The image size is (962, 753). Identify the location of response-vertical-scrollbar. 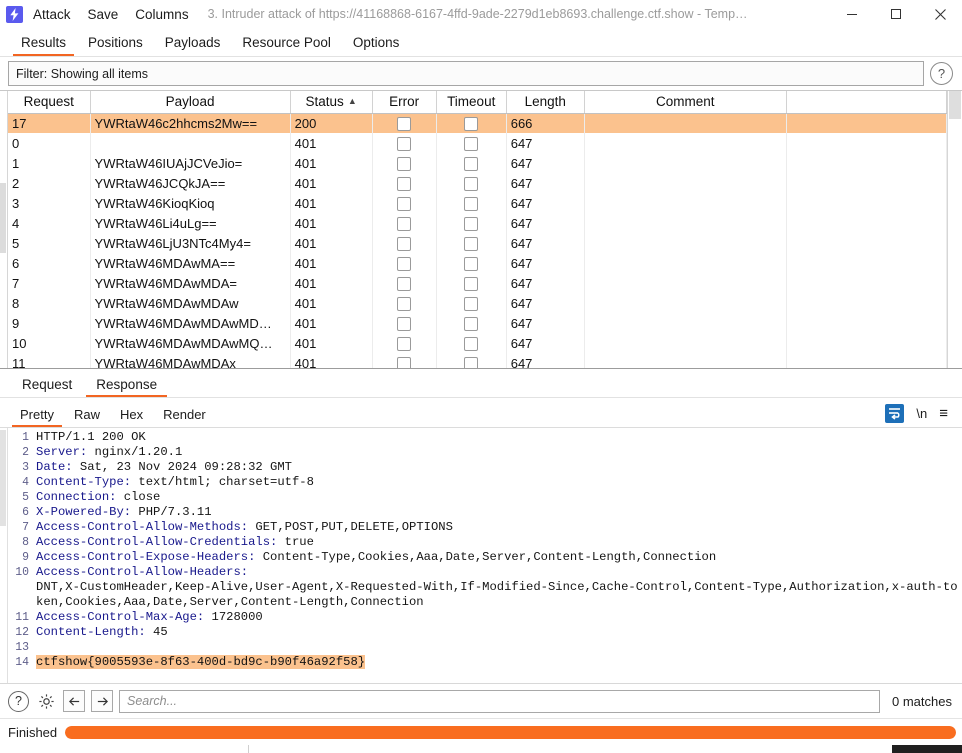
(4, 555).